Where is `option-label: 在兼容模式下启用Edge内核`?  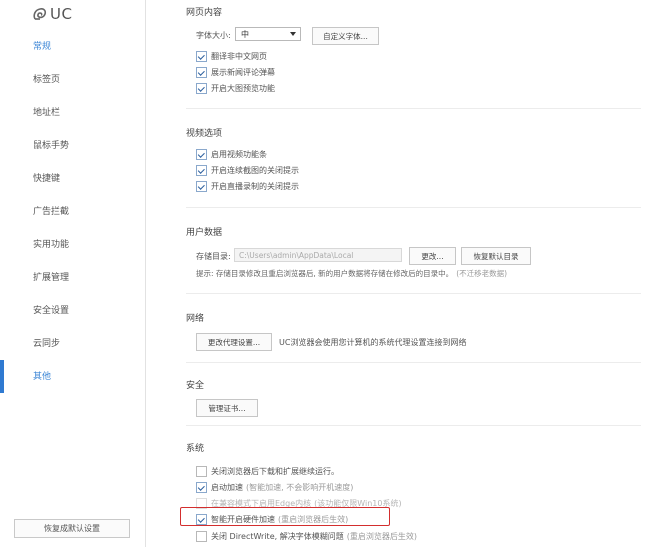 option-label: 在兼容模式下启用Edge内核 is located at coordinates (261, 503).